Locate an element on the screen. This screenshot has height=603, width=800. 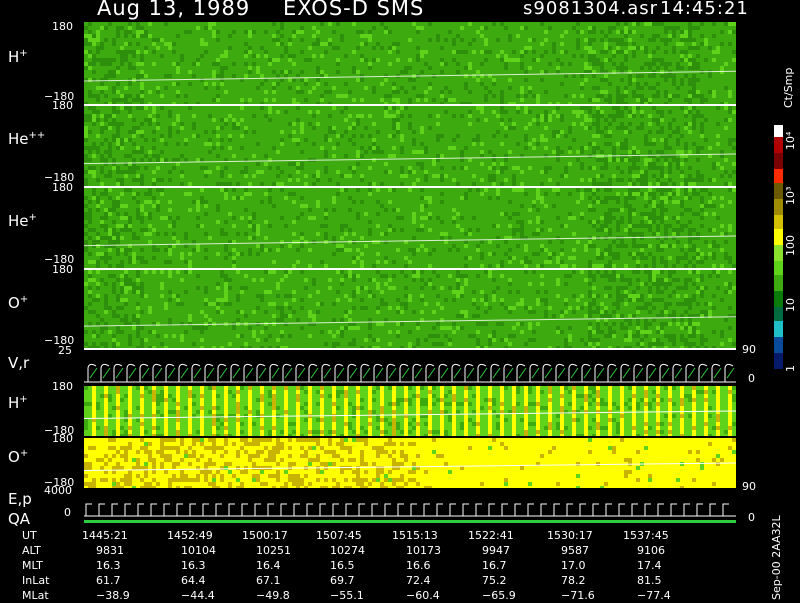
spectrogram-o-plus is located at coordinates (410, 309).